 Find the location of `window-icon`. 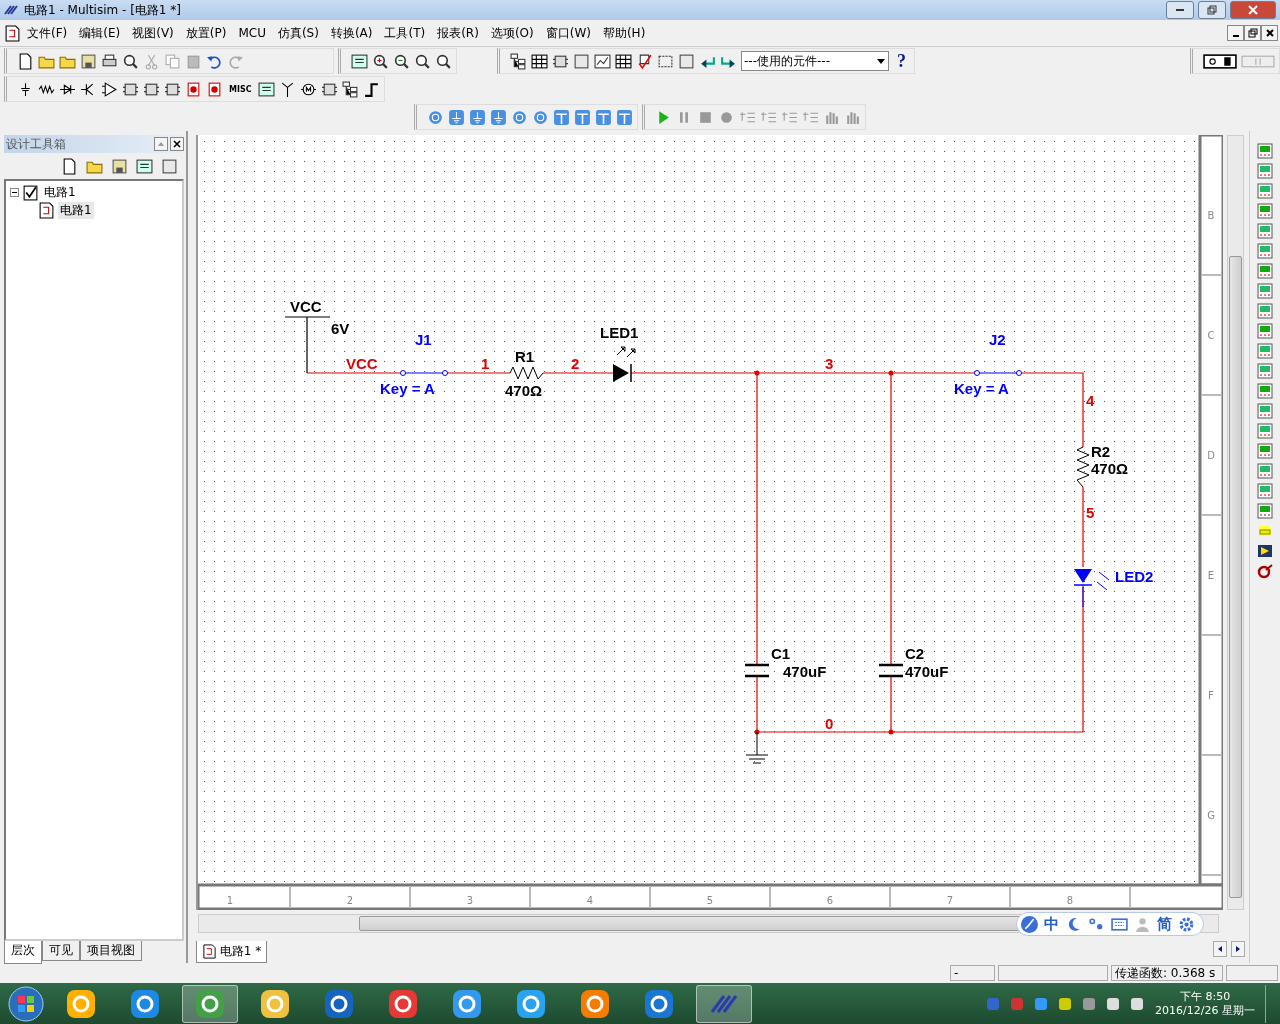

window-icon is located at coordinates (144, 166).